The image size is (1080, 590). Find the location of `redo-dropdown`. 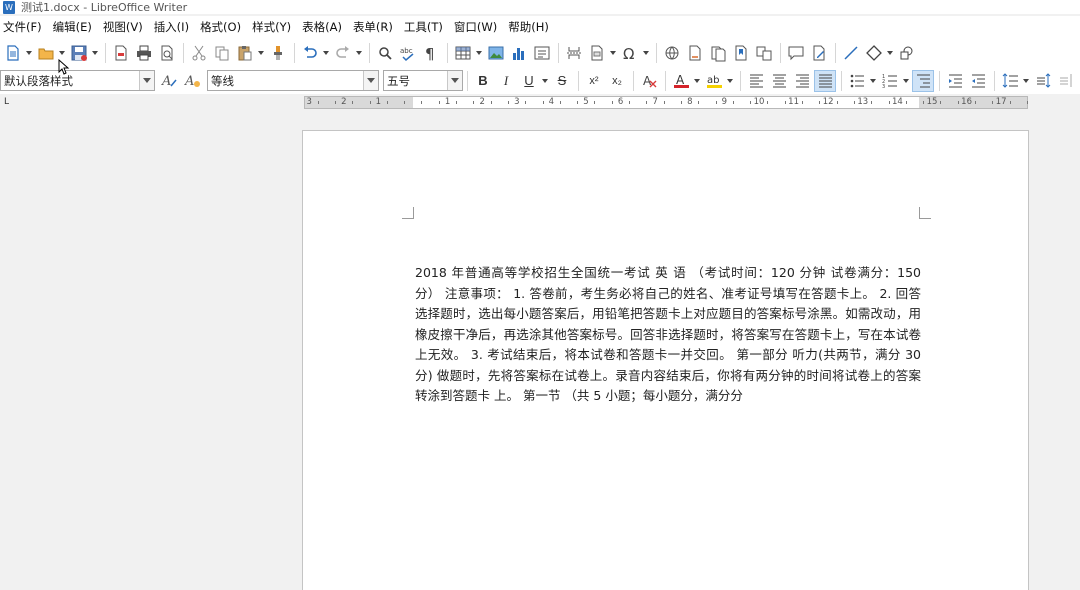

redo-dropdown is located at coordinates (359, 53).